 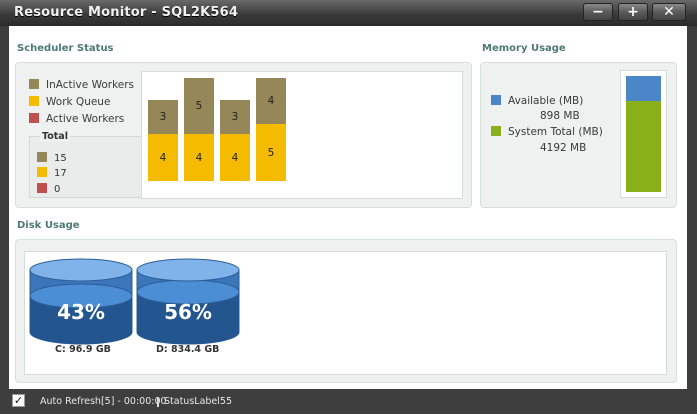 I want to click on auto-refresh-checkbox: ✓, so click(x=18, y=400).